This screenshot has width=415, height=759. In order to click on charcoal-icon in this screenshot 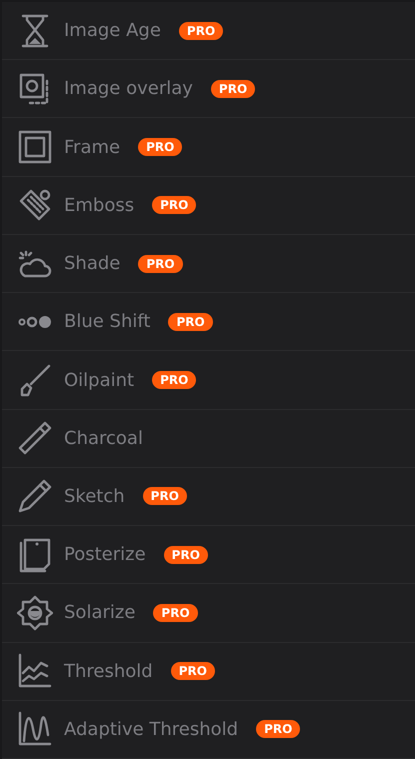, I will do `click(35, 438)`.